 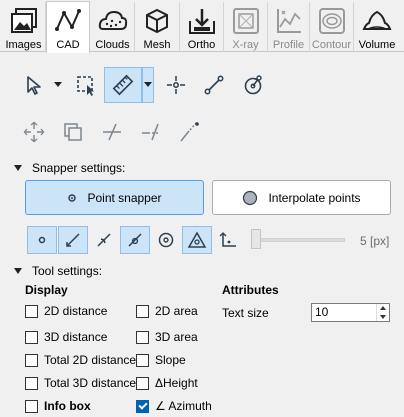 I want to click on ruler-icon, so click(x=123, y=85).